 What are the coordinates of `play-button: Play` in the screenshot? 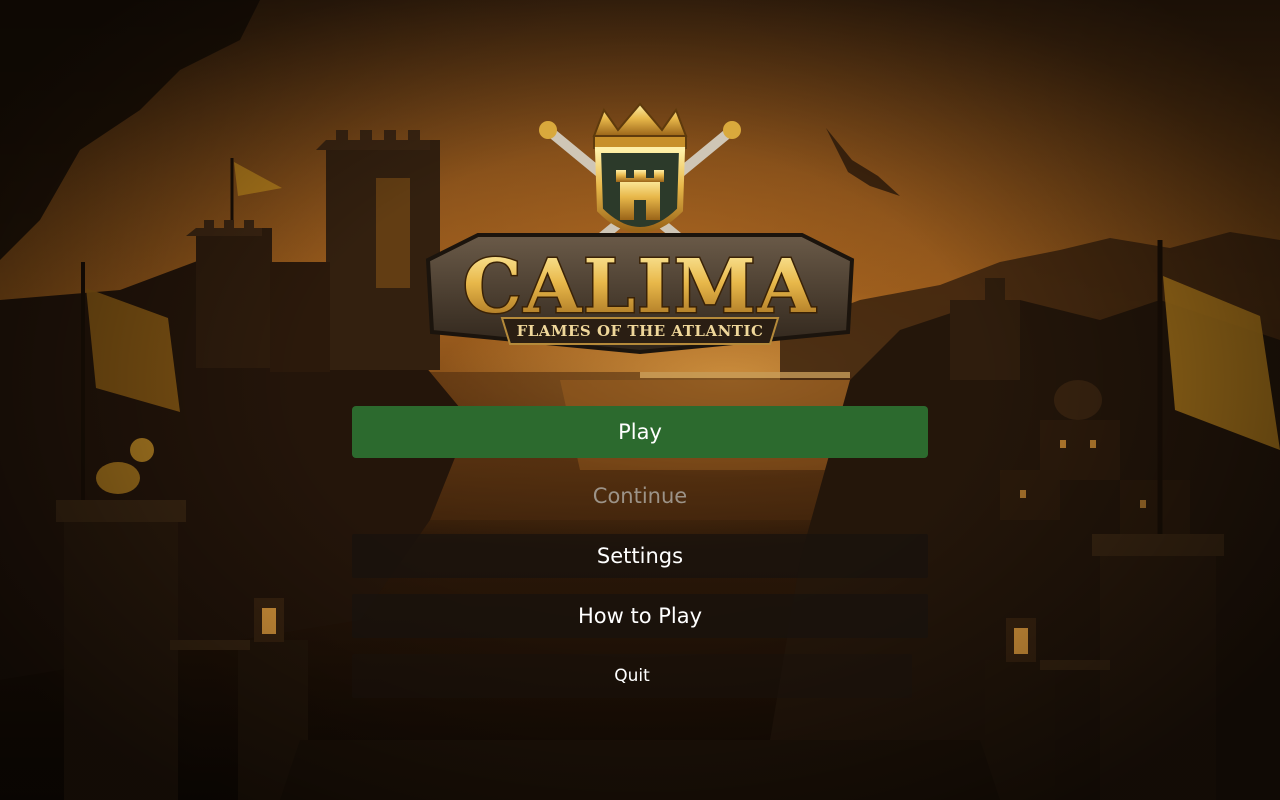 It's located at (640, 432).